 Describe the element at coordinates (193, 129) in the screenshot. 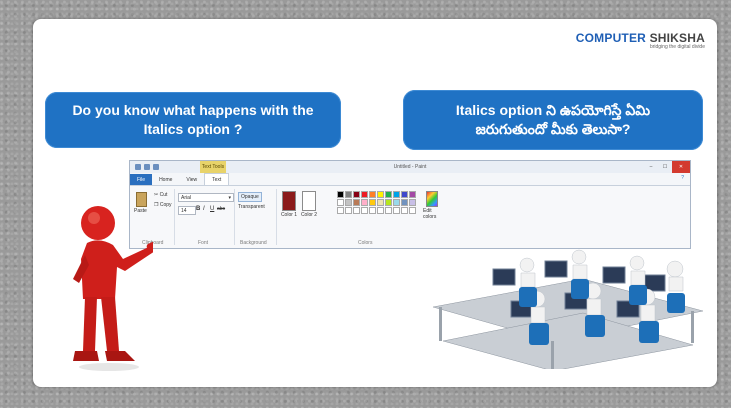

I see `english-question-line2: Italics option ?` at that location.